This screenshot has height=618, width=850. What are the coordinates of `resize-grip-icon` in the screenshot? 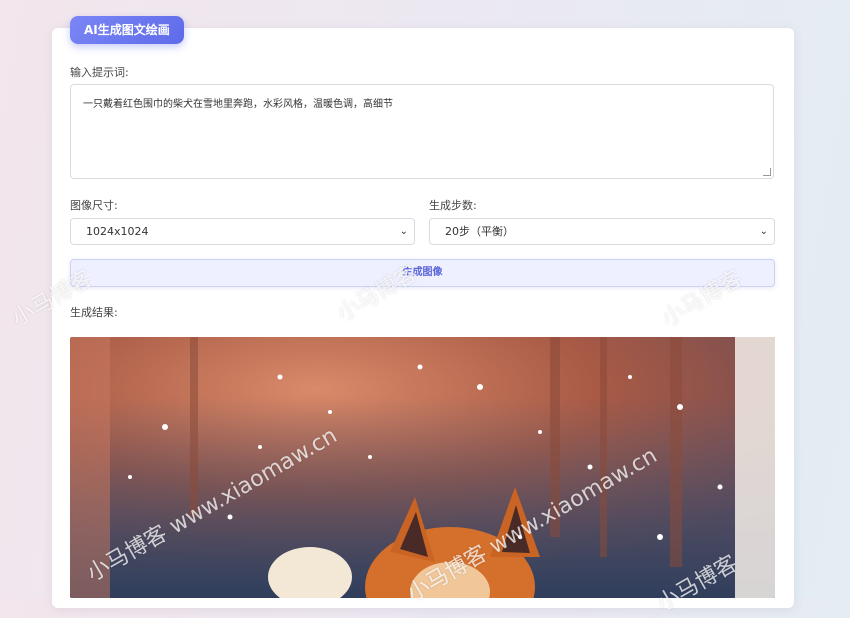 It's located at (767, 172).